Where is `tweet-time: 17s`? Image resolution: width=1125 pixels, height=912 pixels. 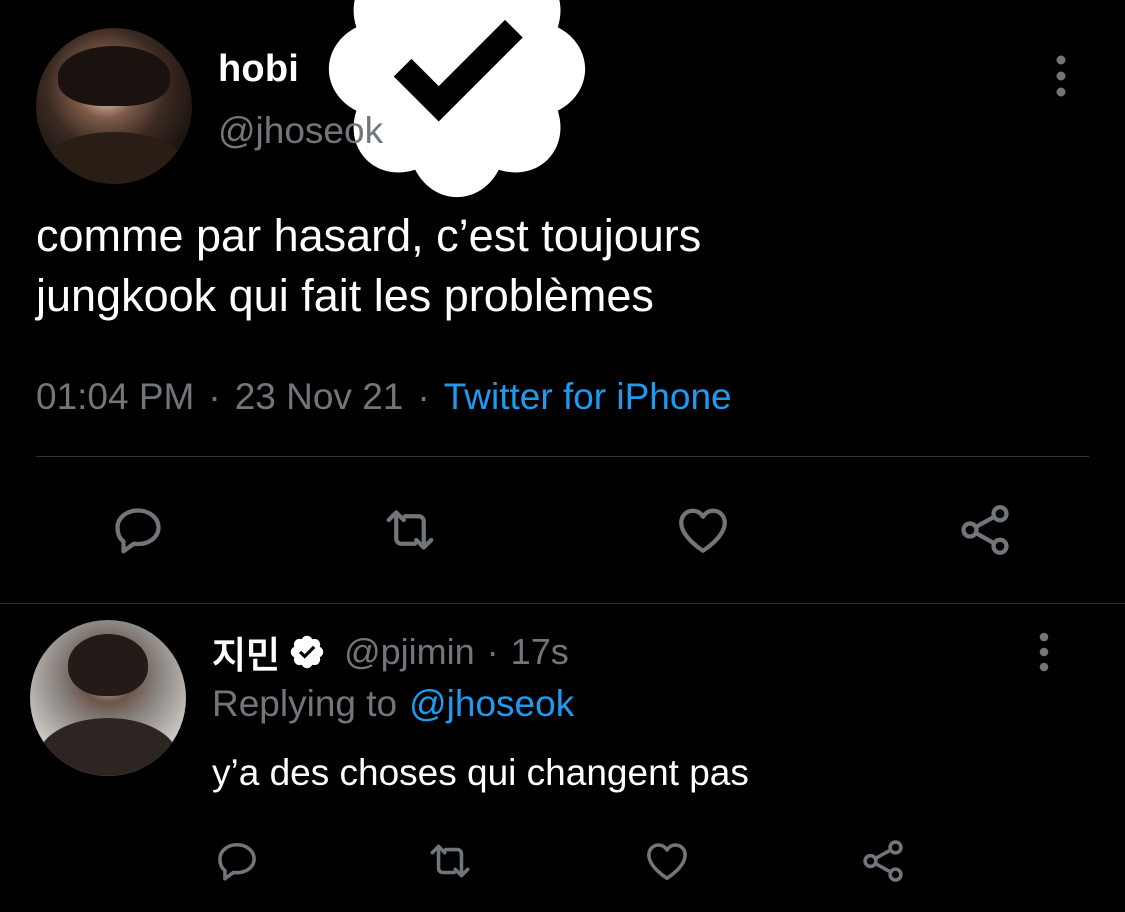
tweet-time: 17s is located at coordinates (540, 652).